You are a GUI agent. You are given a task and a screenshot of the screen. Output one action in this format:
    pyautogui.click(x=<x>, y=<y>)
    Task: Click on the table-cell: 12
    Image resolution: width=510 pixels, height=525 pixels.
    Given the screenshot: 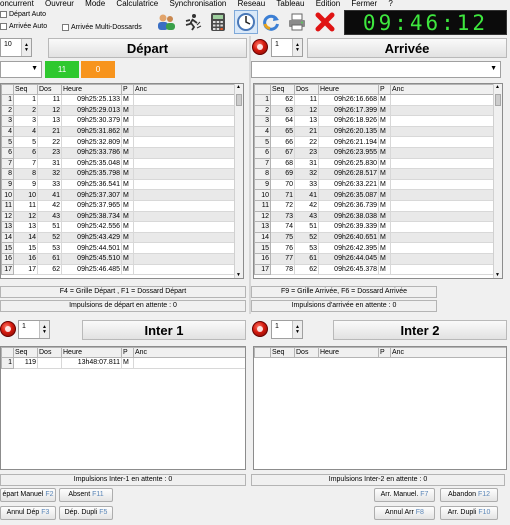 What is the action you would take?
    pyautogui.click(x=25, y=216)
    